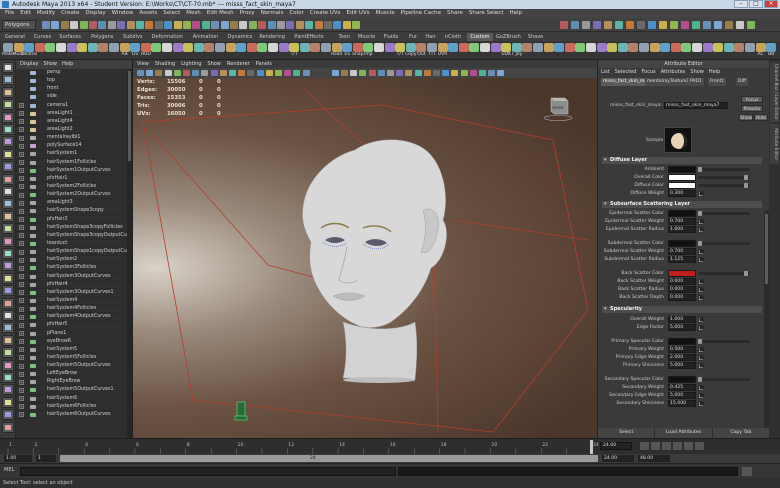 The width and height of the screenshot is (780, 488). I want to click on current-time-marker, so click(591, 447).